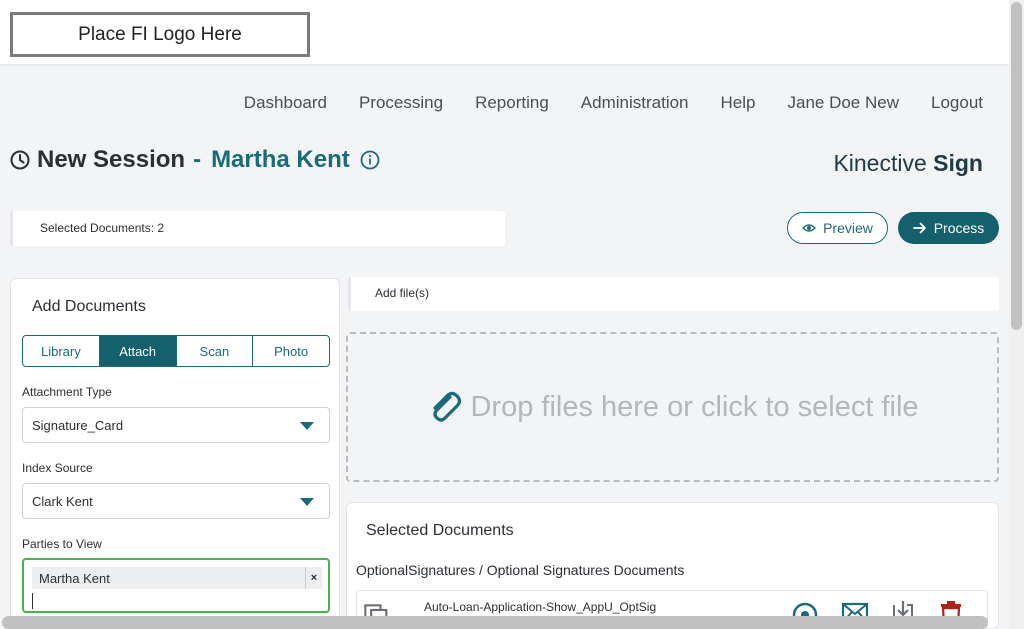 Image resolution: width=1024 pixels, height=629 pixels. I want to click on vertical-scroll-thumb, so click(1016, 166).